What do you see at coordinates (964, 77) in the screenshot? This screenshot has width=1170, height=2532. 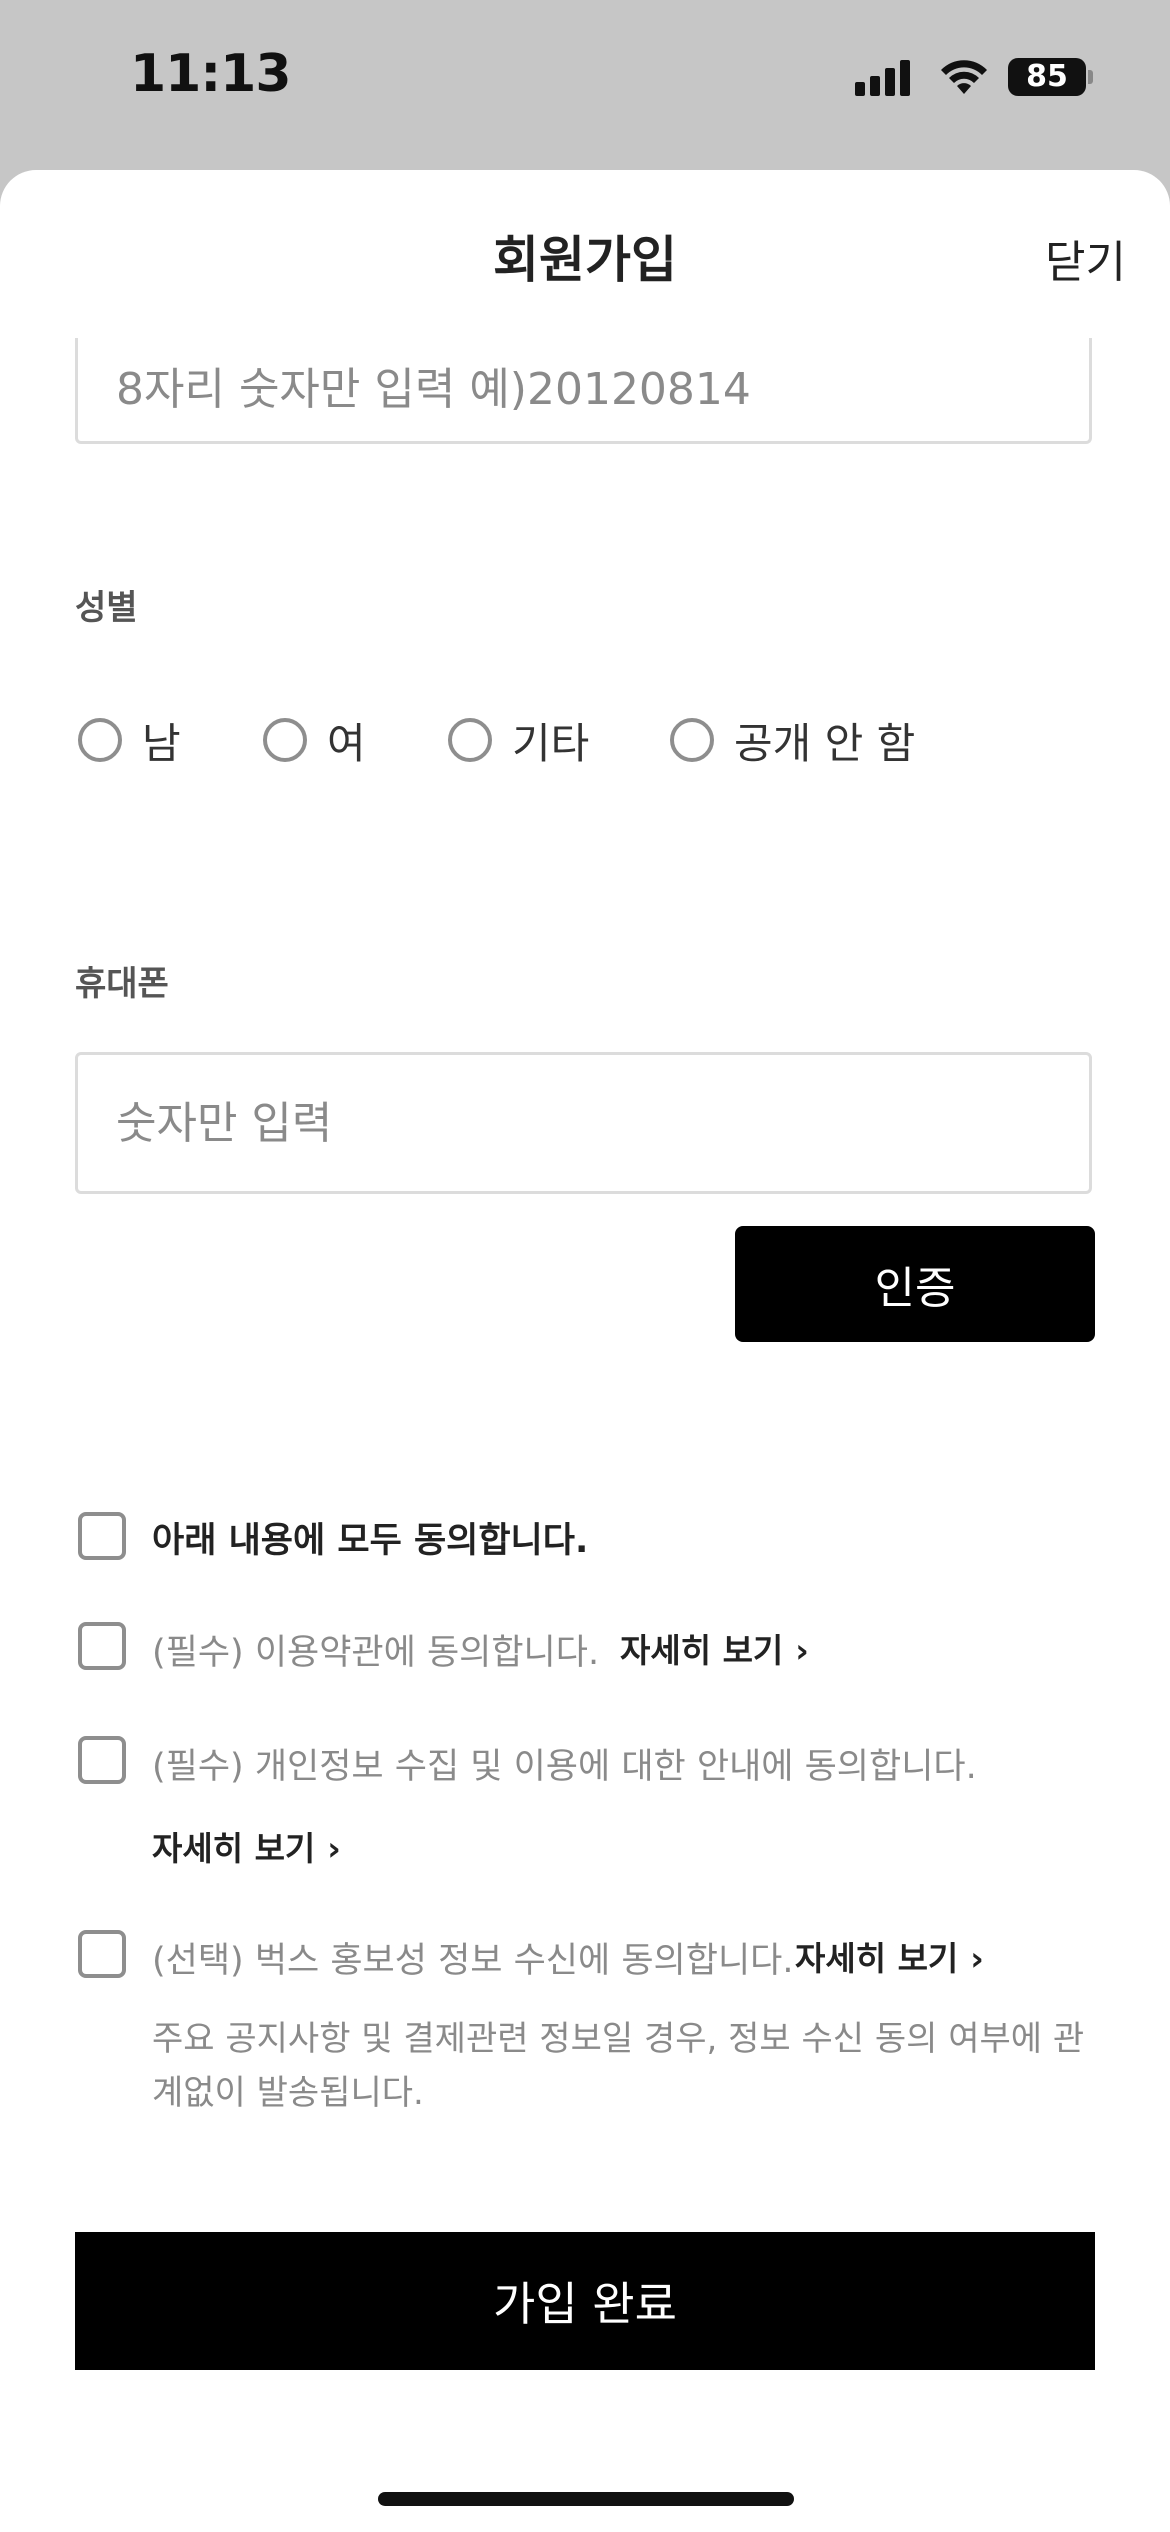 I see `wifi-icon` at bounding box center [964, 77].